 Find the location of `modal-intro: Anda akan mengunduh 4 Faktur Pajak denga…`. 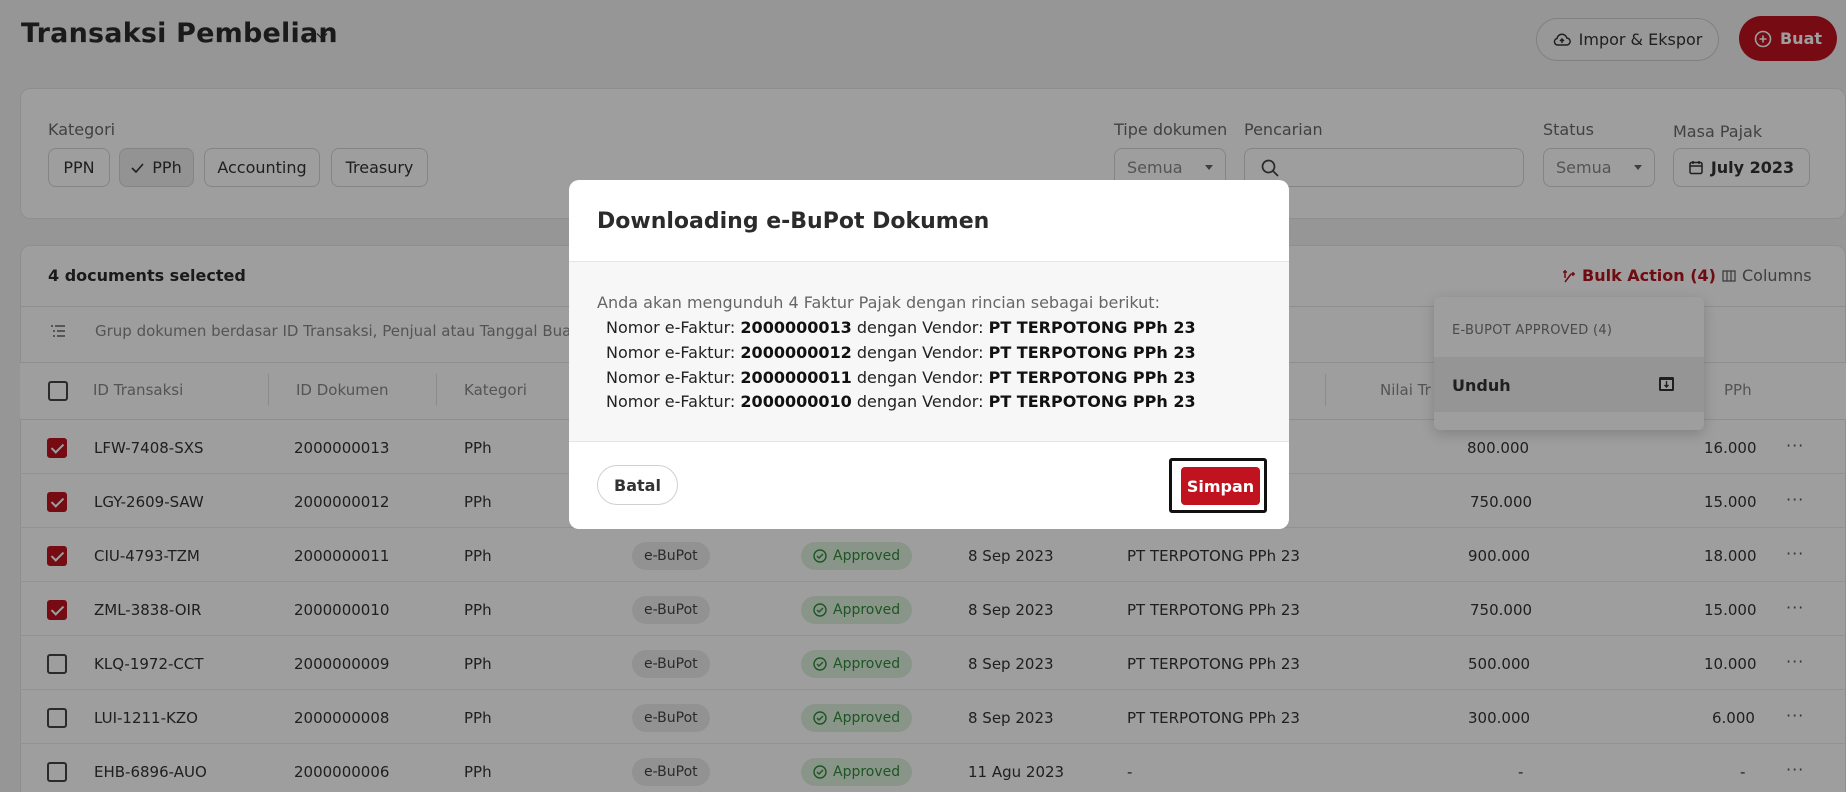

modal-intro: Anda akan mengunduh 4 Faktur Pajak denga… is located at coordinates (878, 302).